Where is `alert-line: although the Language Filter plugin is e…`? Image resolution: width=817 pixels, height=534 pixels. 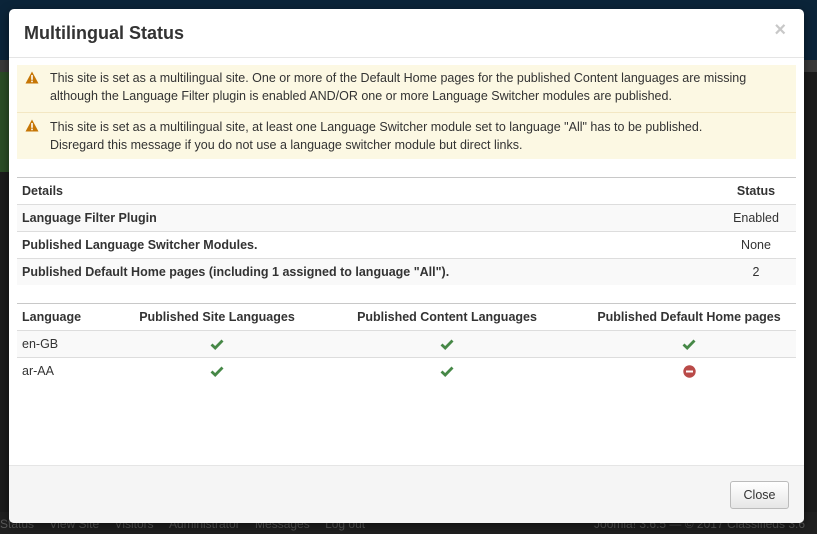
alert-line: although the Language Filter plugin is e… is located at coordinates (361, 96).